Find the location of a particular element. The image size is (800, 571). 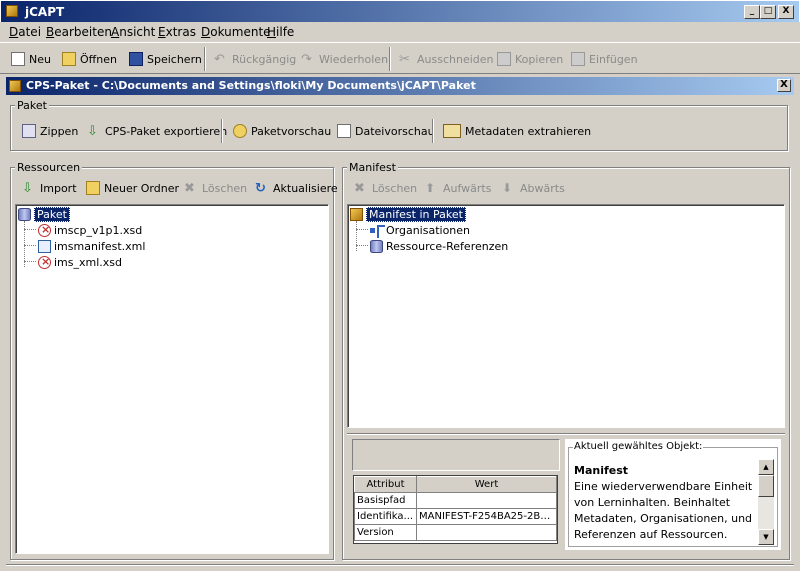

zip-button: Zippen is located at coordinates (50, 131).